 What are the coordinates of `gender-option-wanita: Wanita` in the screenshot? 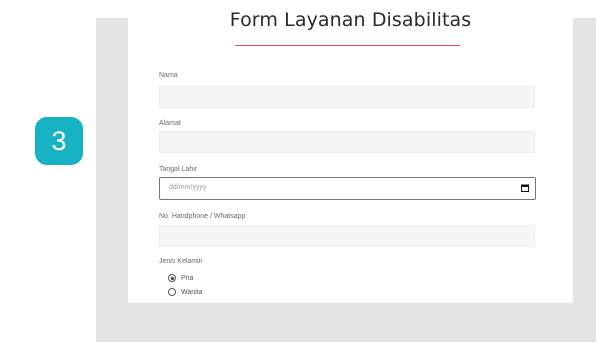 It's located at (185, 292).